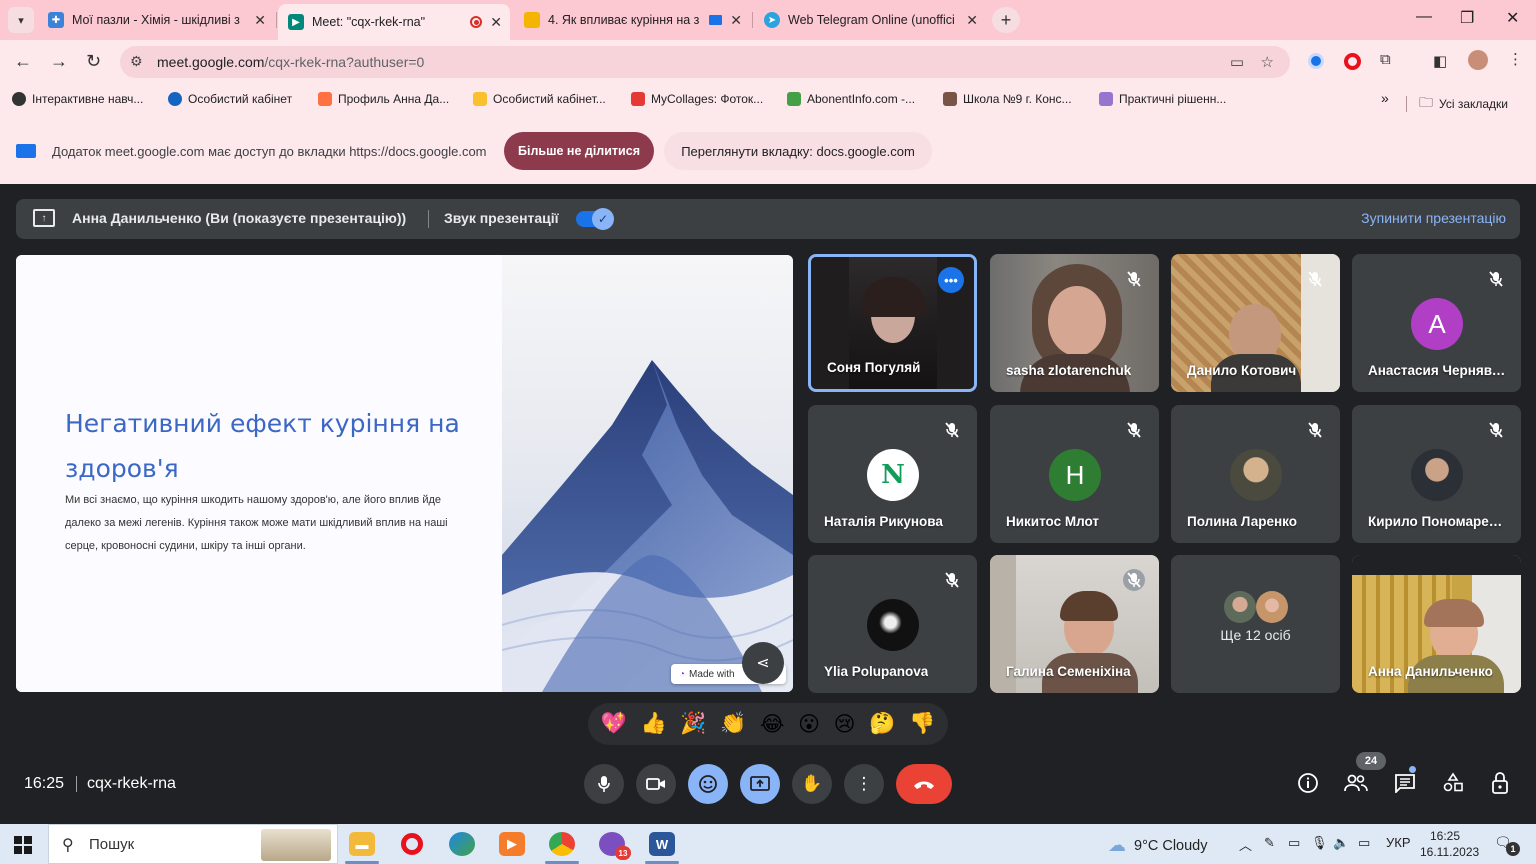 The height and width of the screenshot is (864, 1536). What do you see at coordinates (1074, 624) in the screenshot?
I see `participant-tile: Галина Семеніхіна` at bounding box center [1074, 624].